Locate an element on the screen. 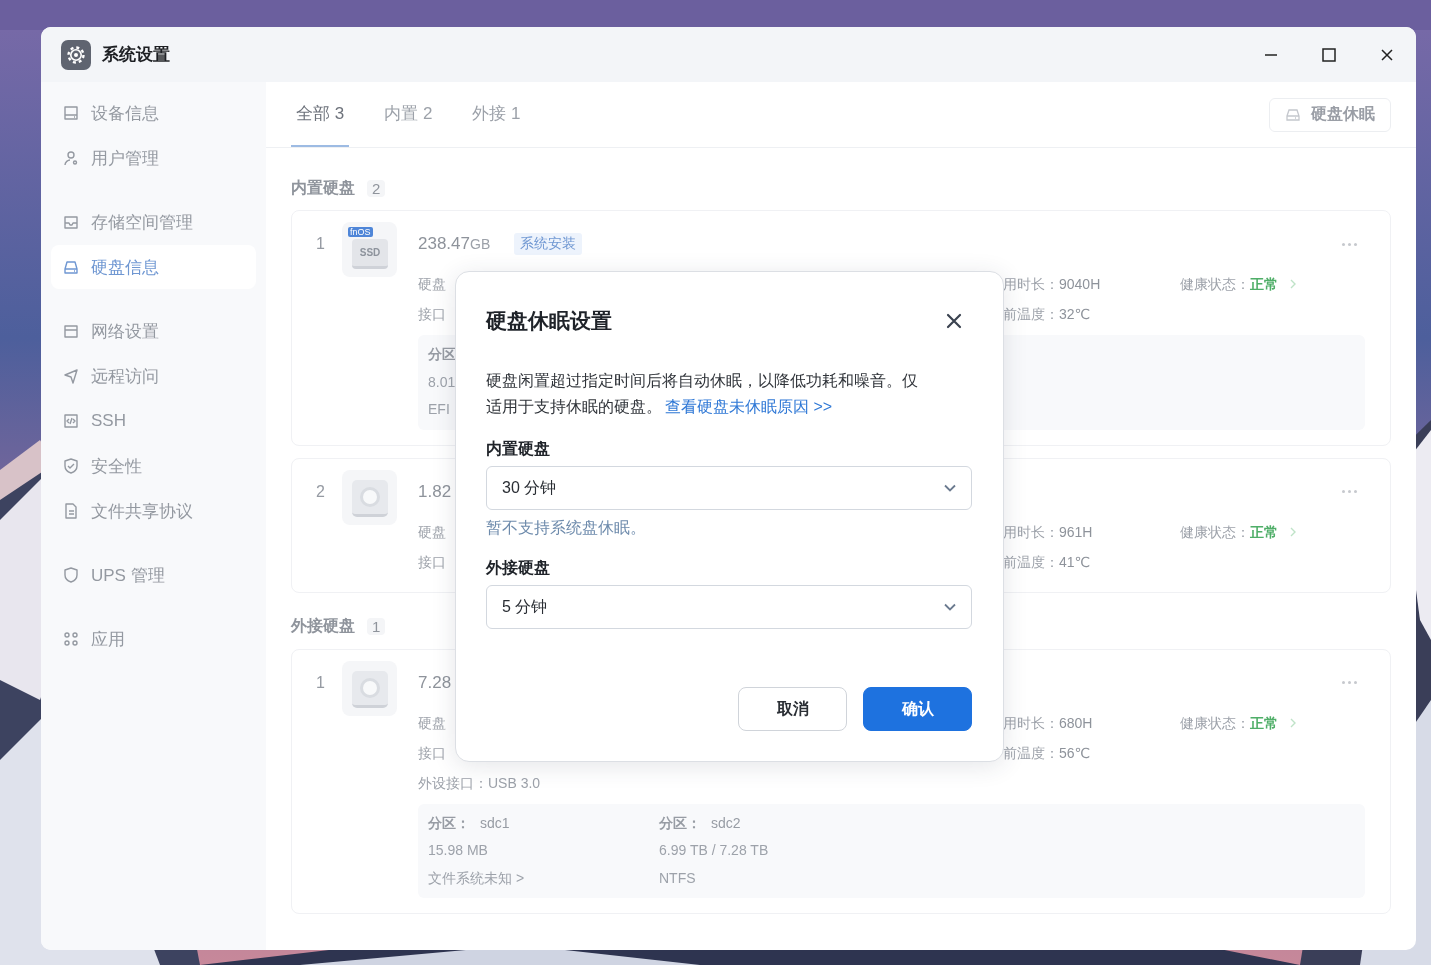 This screenshot has height=965, width=1431. sidebar-item: 远程访问 is located at coordinates (153, 376).